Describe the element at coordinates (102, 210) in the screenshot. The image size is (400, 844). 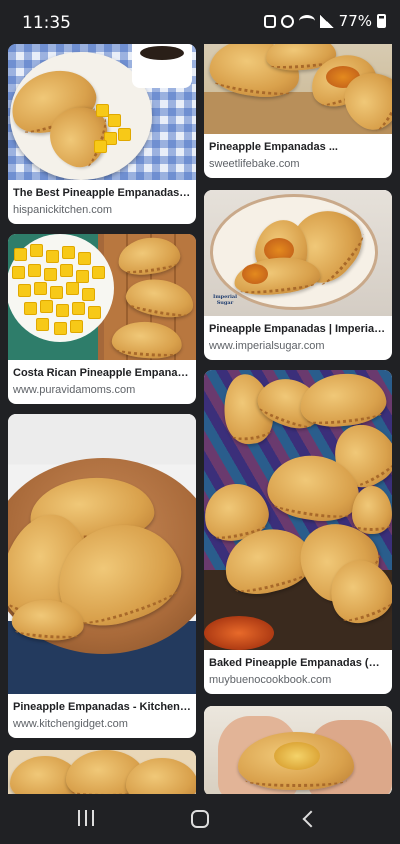
I see `result-source: hispanickitchen.com` at that location.